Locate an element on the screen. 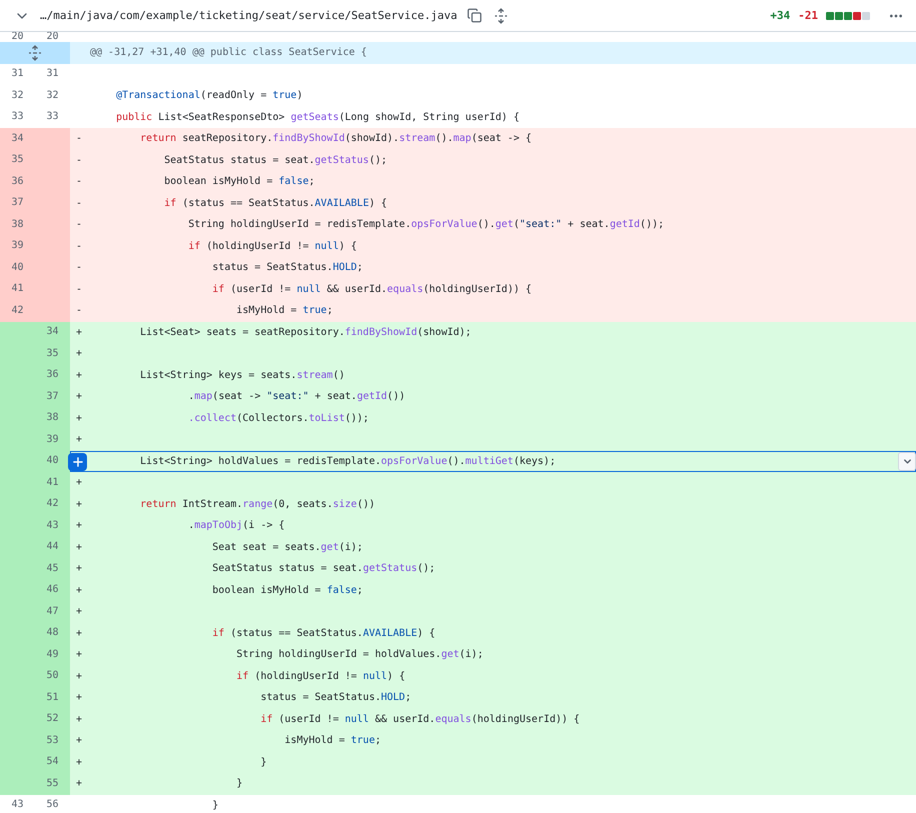  code-line: List<String> keys = seats.stream() is located at coordinates (242, 375).